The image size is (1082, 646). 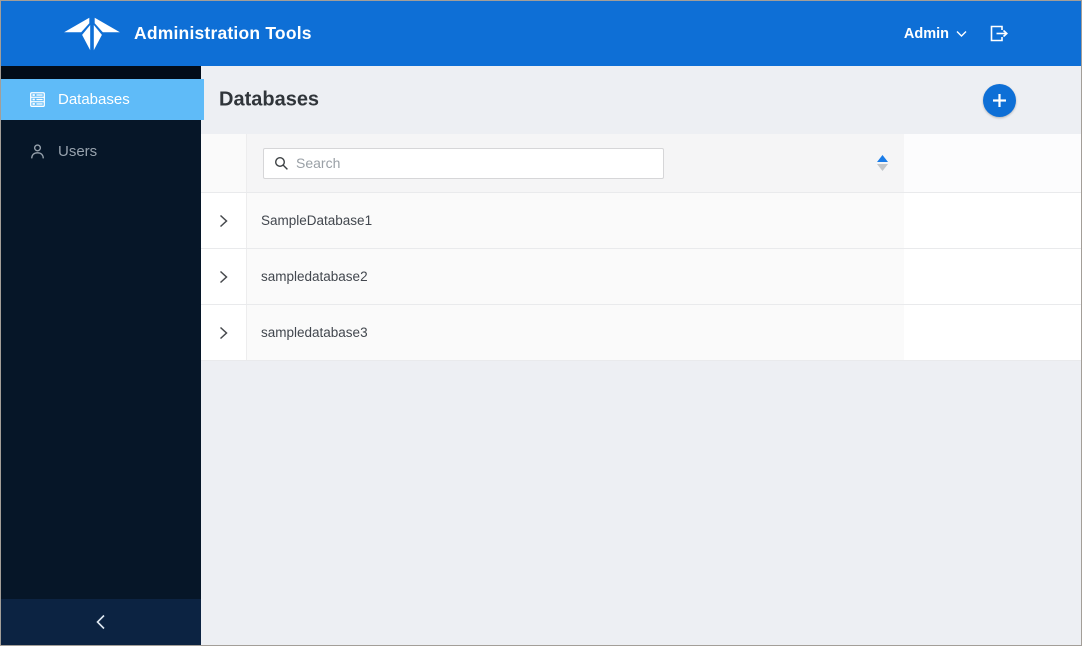 What do you see at coordinates (37, 151) in the screenshot?
I see `user-icon` at bounding box center [37, 151].